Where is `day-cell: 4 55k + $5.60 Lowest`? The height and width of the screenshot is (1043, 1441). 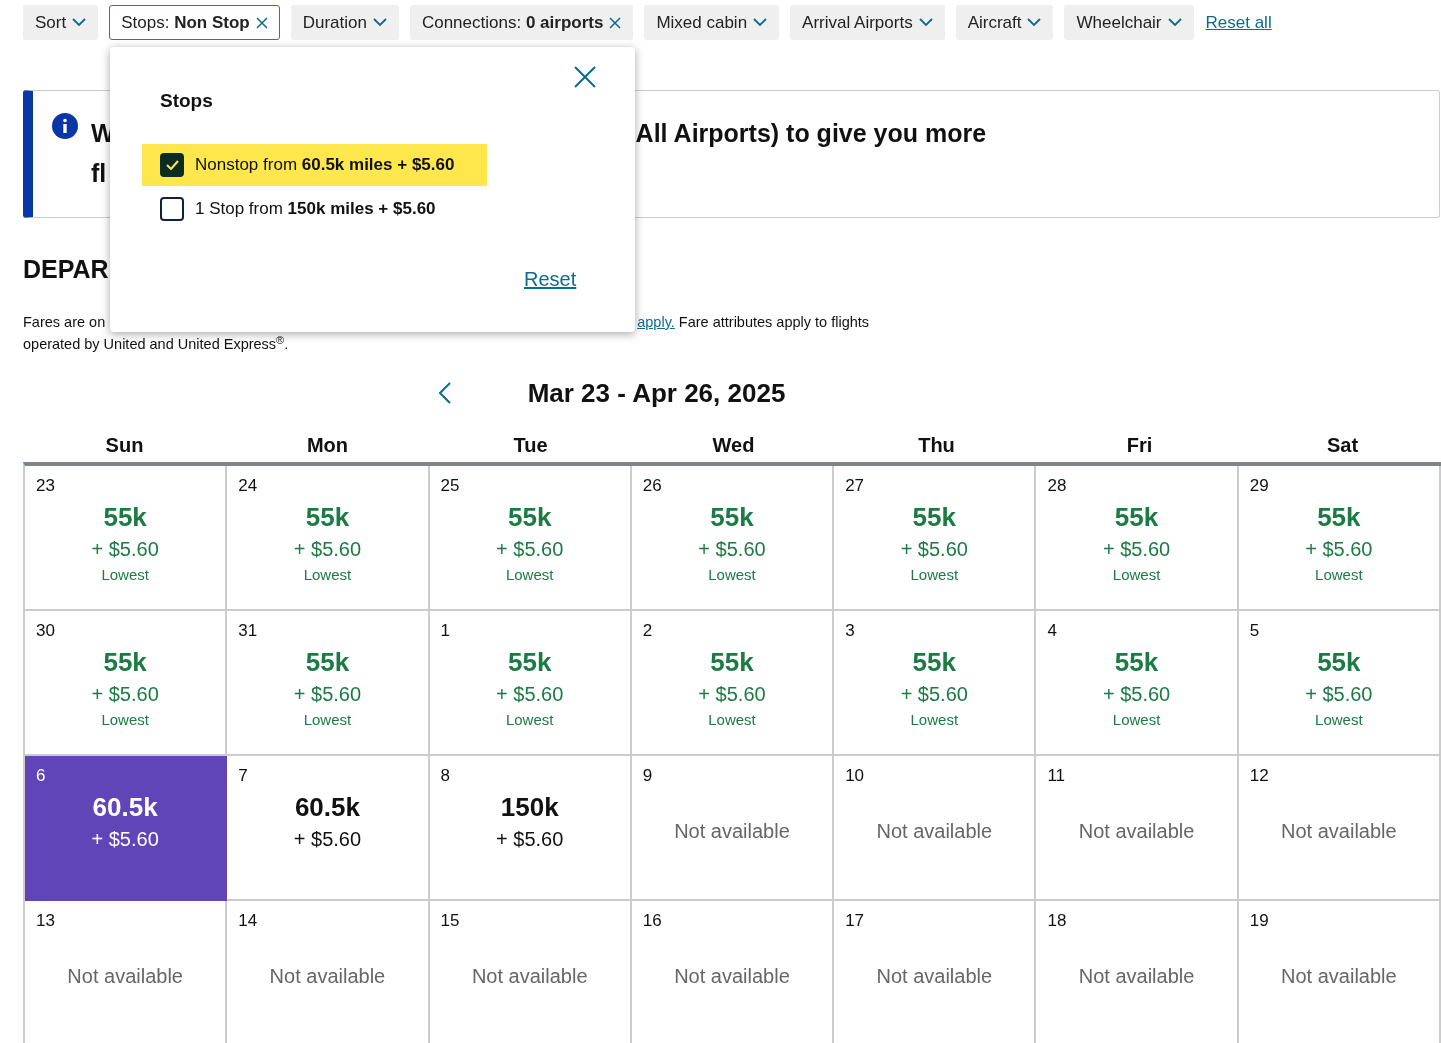 day-cell: 4 55k + $5.60 Lowest is located at coordinates (1137, 683).